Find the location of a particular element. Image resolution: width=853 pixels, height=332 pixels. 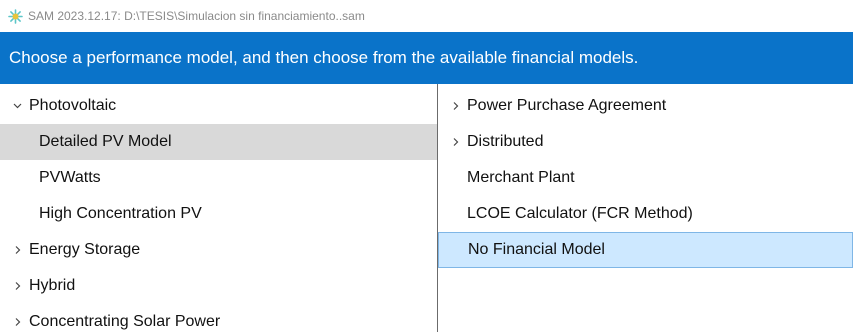

tree-item-concentrating-solar-power: Concentrating Solar Power is located at coordinates (218, 318).